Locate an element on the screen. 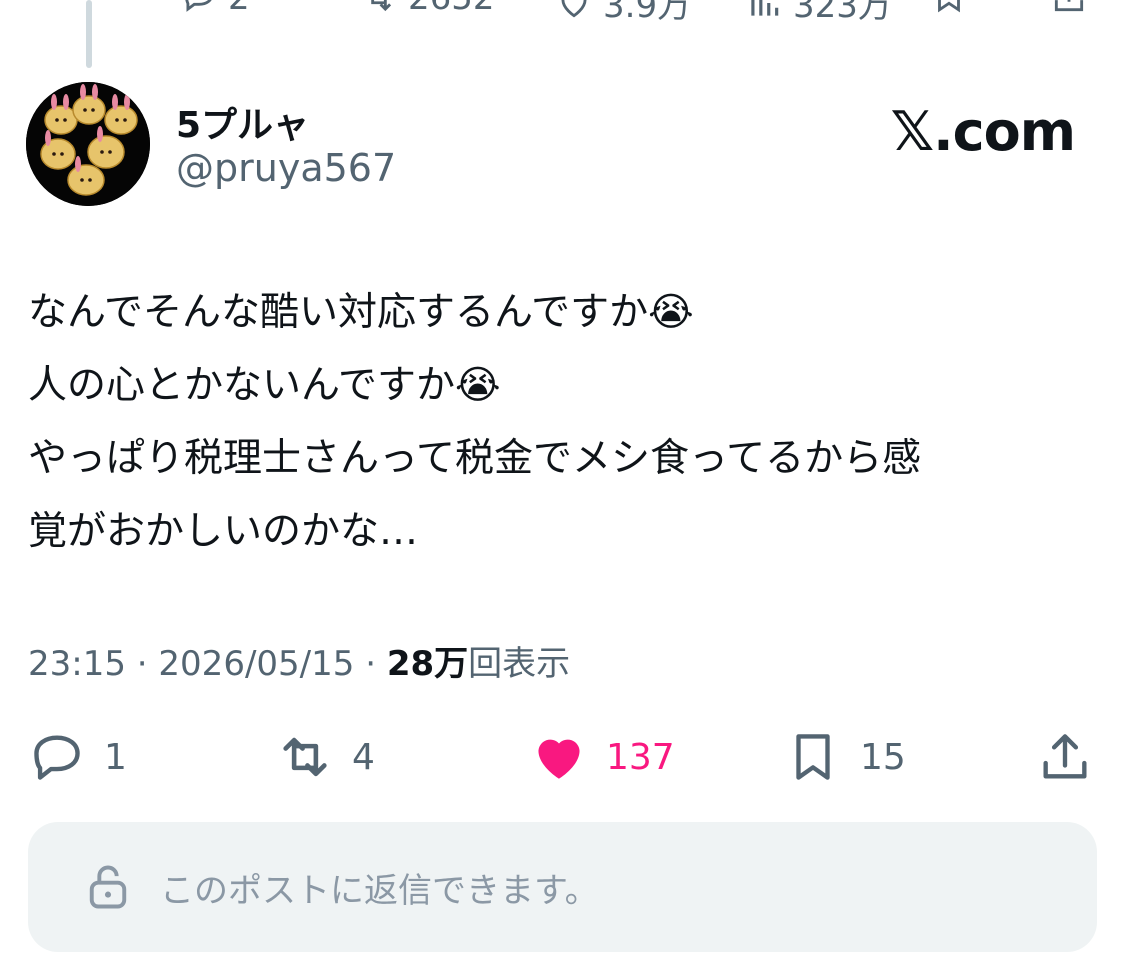 The image size is (1125, 964). previous-repost-count: 2652 is located at coordinates (451, 9).